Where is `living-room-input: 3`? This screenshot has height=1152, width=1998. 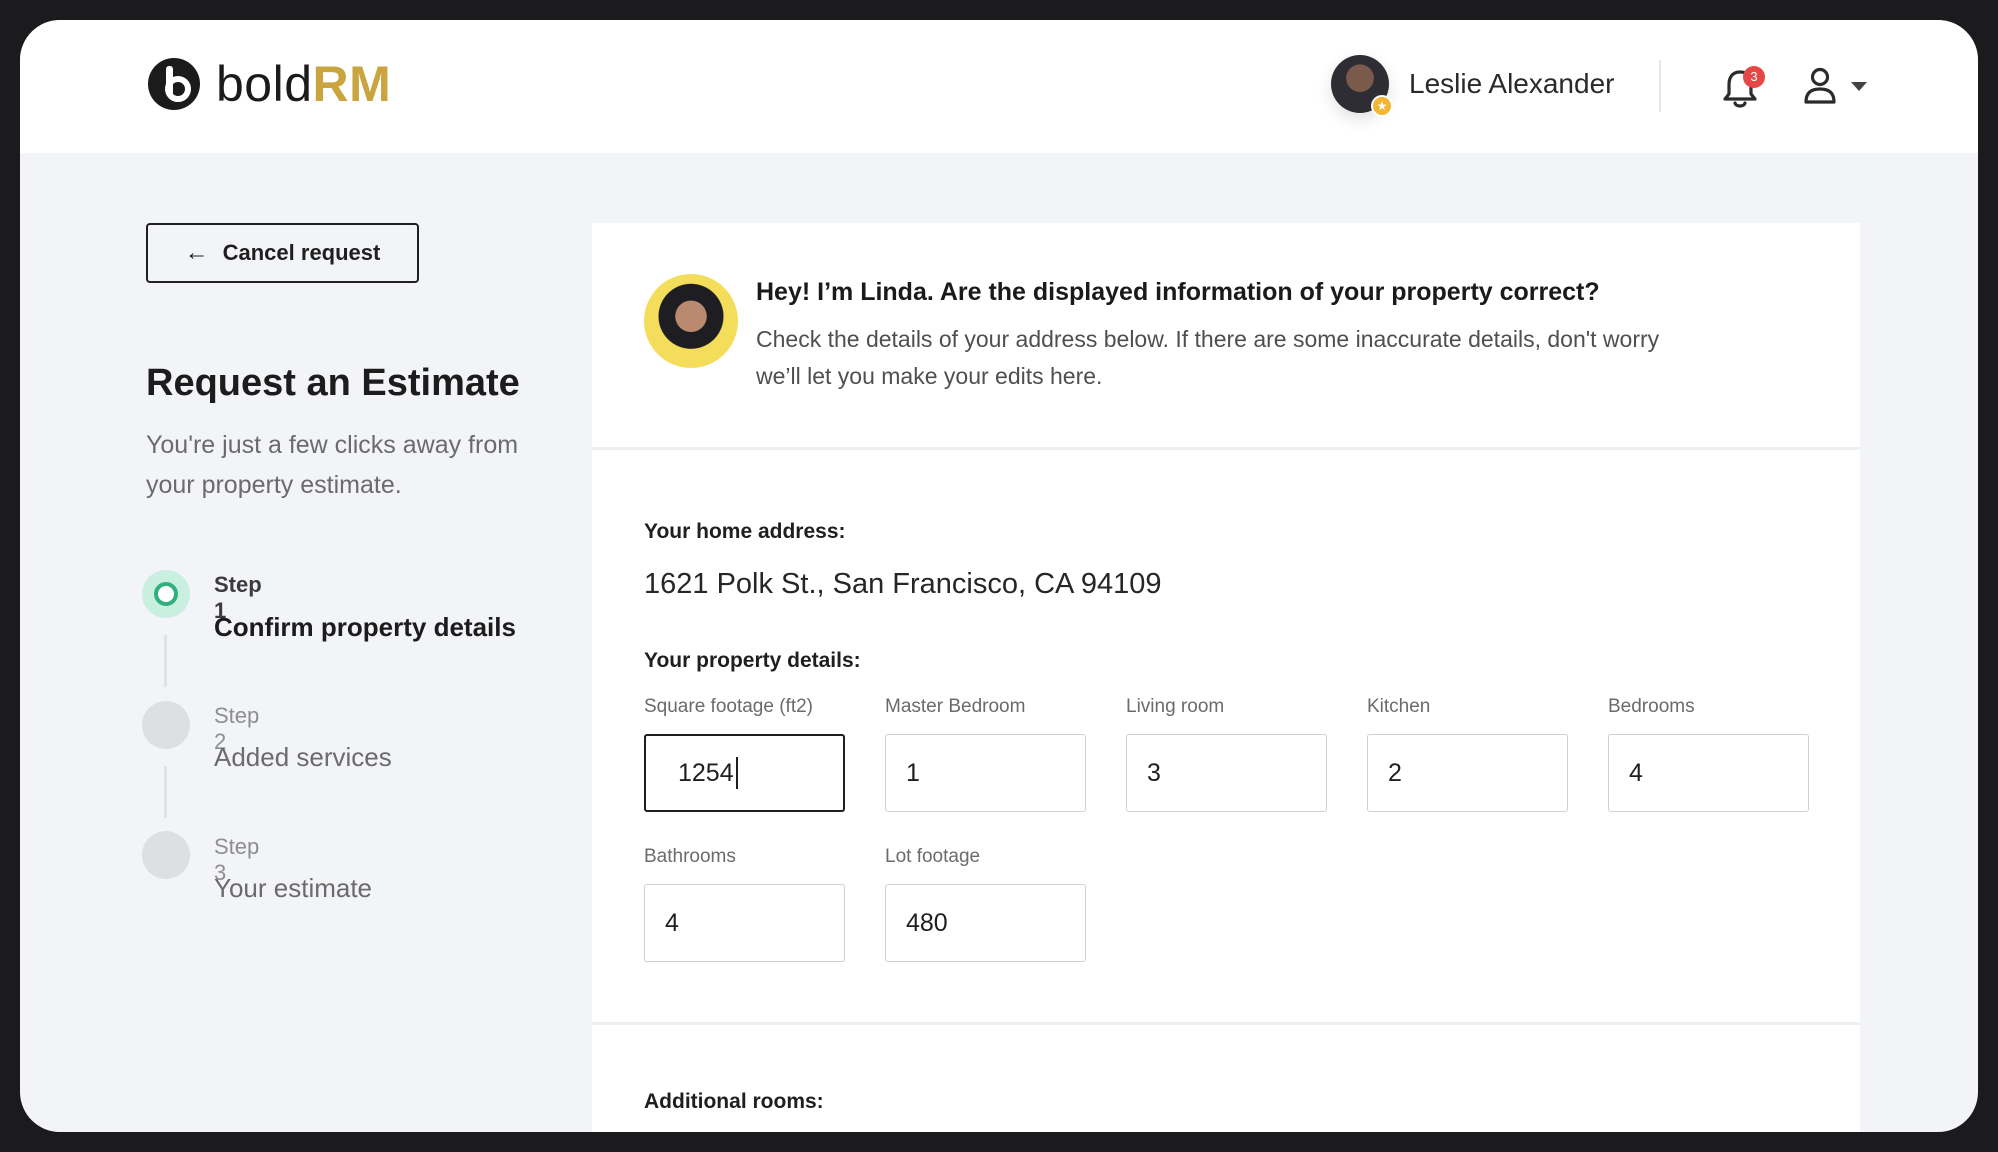 living-room-input: 3 is located at coordinates (1226, 773).